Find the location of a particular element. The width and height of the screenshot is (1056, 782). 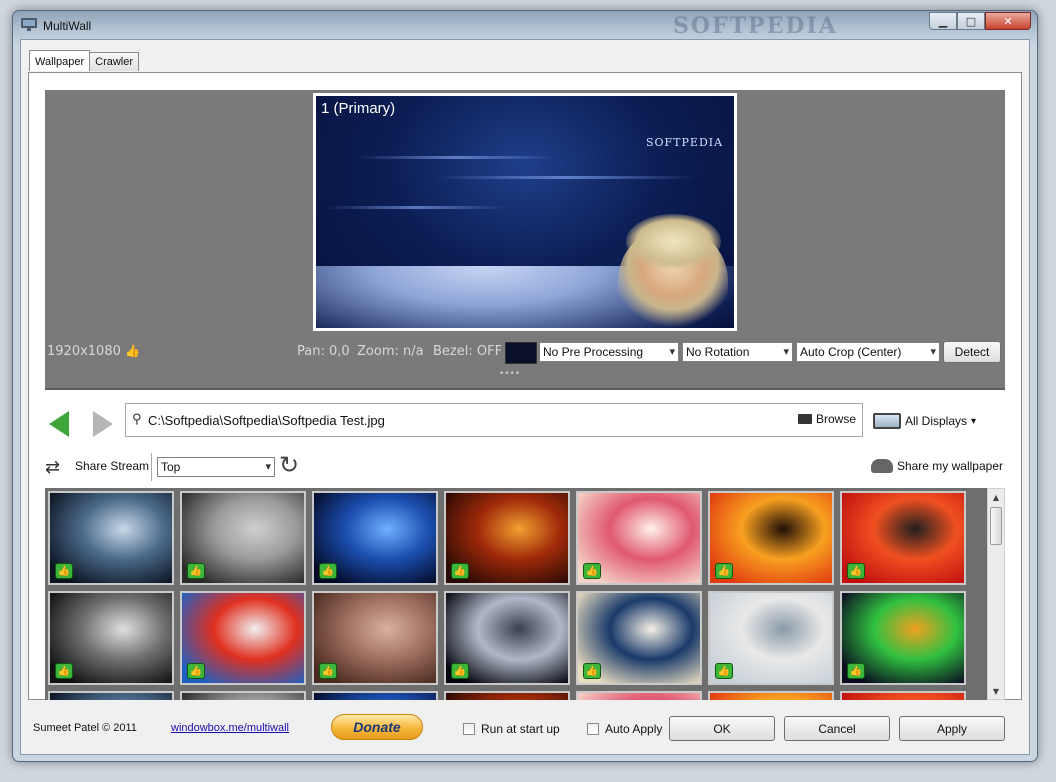

cancel-button: Cancel is located at coordinates (837, 728).